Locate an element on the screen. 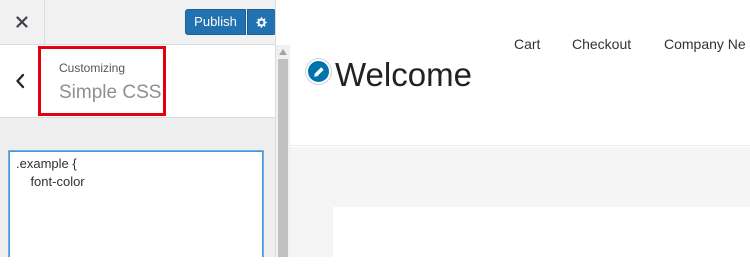  arrow-up-icon is located at coordinates (283, 52).